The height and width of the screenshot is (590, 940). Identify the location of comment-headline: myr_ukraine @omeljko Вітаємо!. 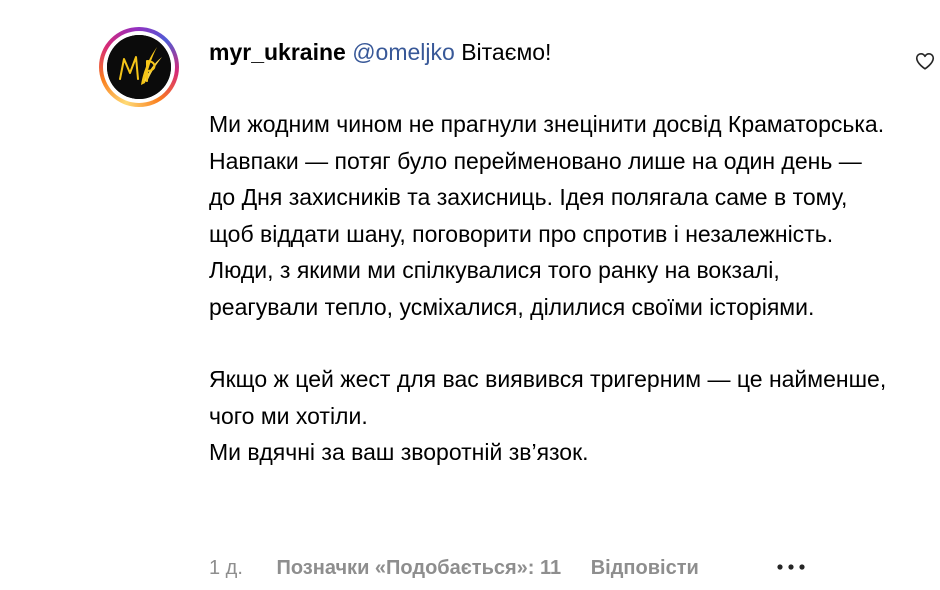
(554, 52).